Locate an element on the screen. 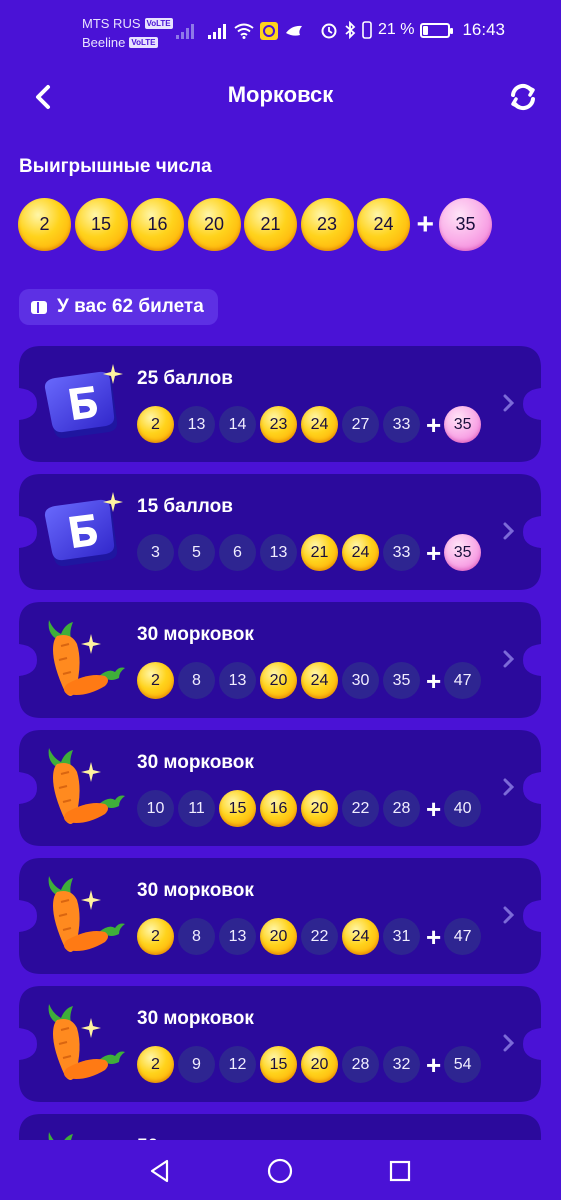  ticket-number-ball: 22 is located at coordinates (319, 936).